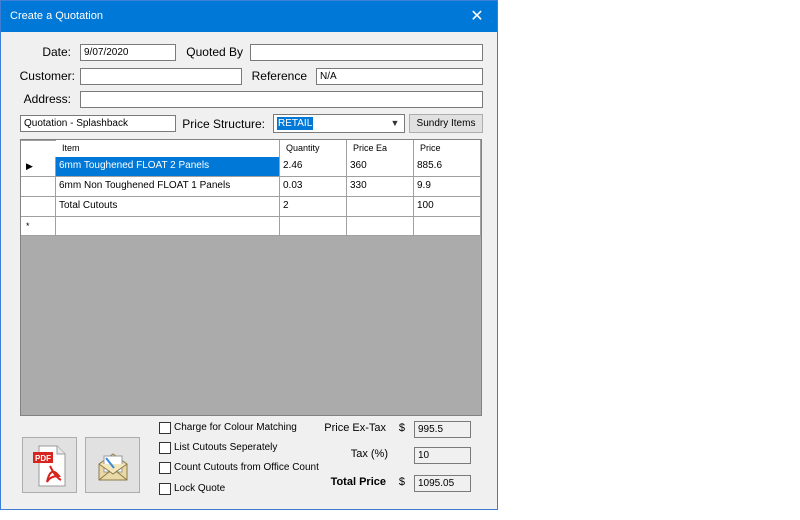  I want to click on cell-item: 6mm Non Toughened FLOAT 1 Panels, so click(168, 187).